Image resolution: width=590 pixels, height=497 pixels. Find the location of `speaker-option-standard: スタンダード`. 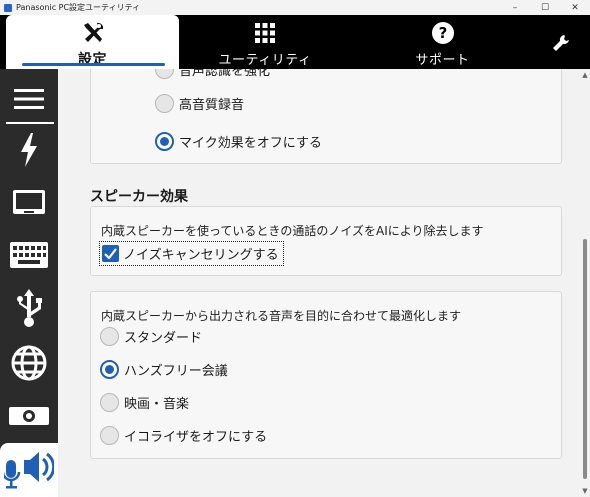

speaker-option-standard: スタンダード is located at coordinates (151, 336).